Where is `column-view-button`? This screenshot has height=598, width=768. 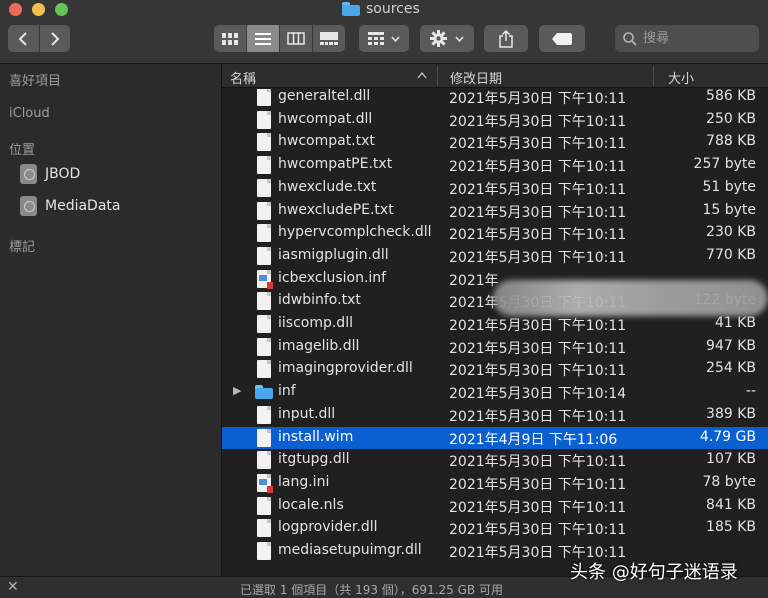 column-view-button is located at coordinates (296, 38).